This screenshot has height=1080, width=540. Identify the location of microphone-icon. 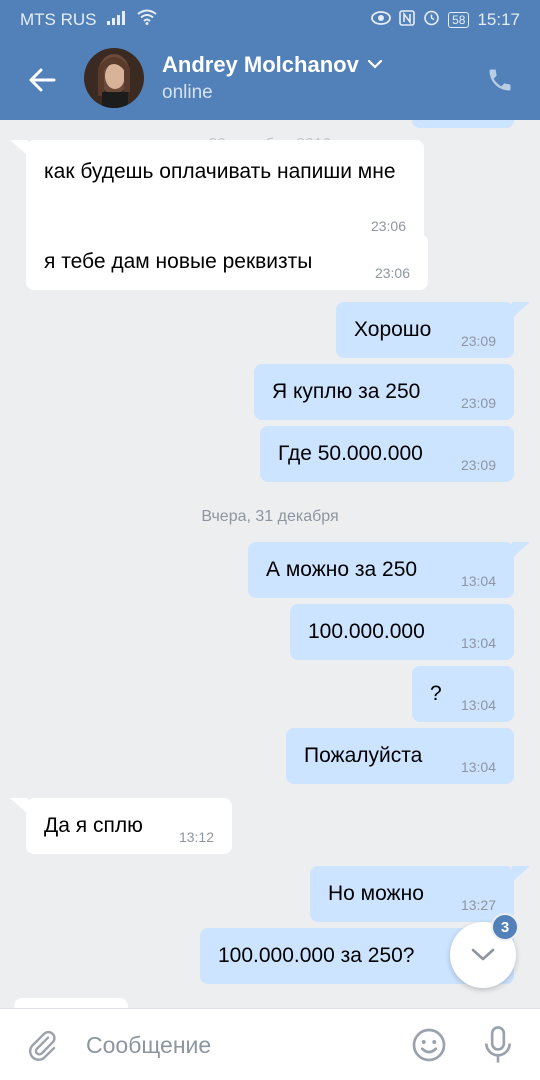
(498, 1044).